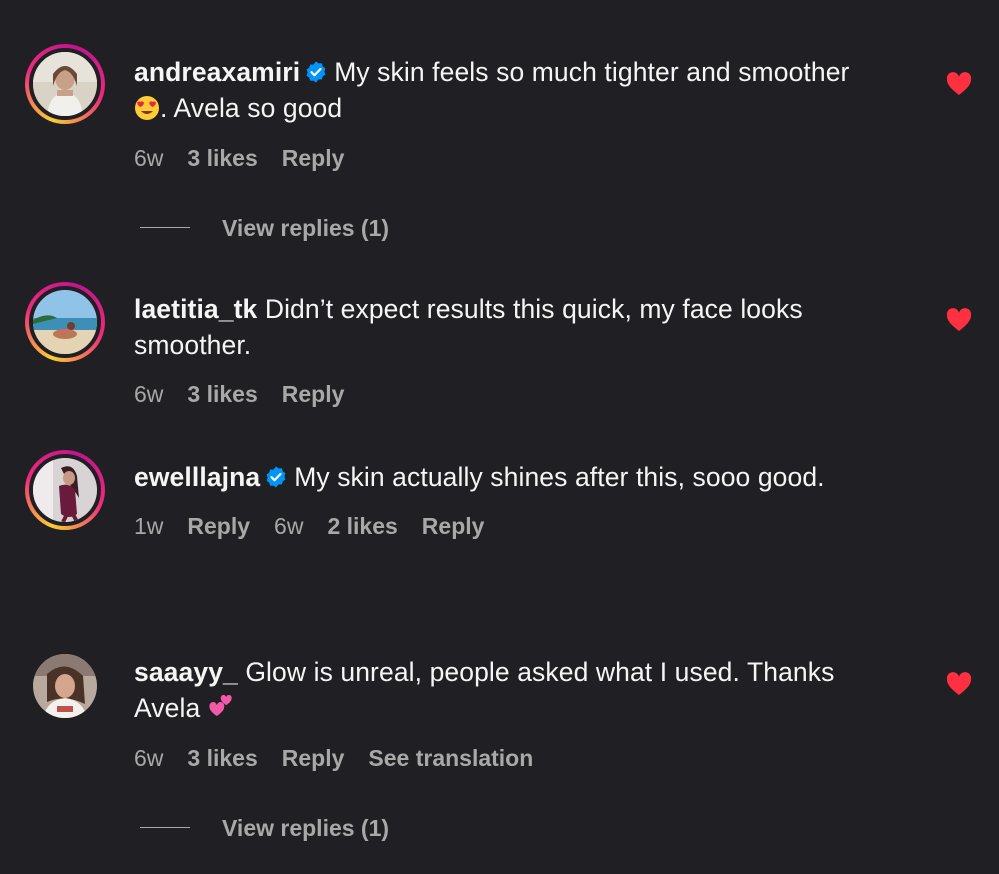  I want to click on avatar-photo-andreaxamiri, so click(65, 84).